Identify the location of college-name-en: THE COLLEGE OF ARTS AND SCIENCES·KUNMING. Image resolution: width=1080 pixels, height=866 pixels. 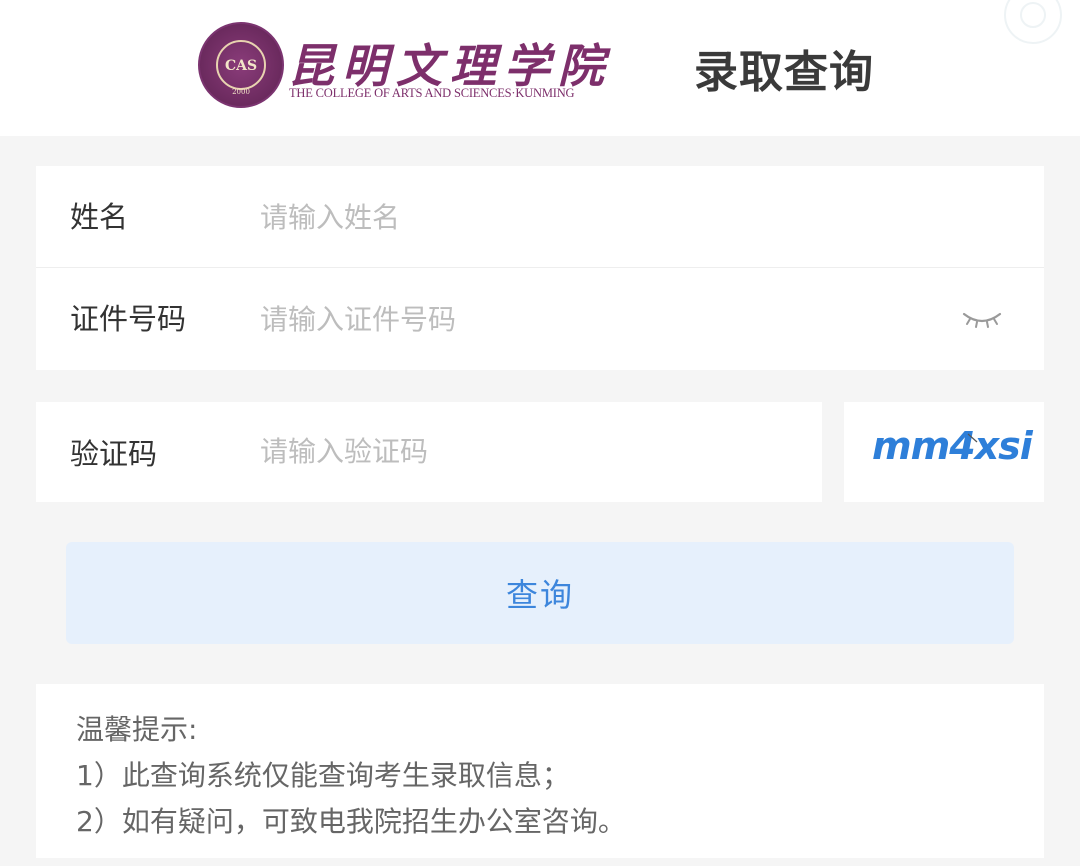
(432, 93).